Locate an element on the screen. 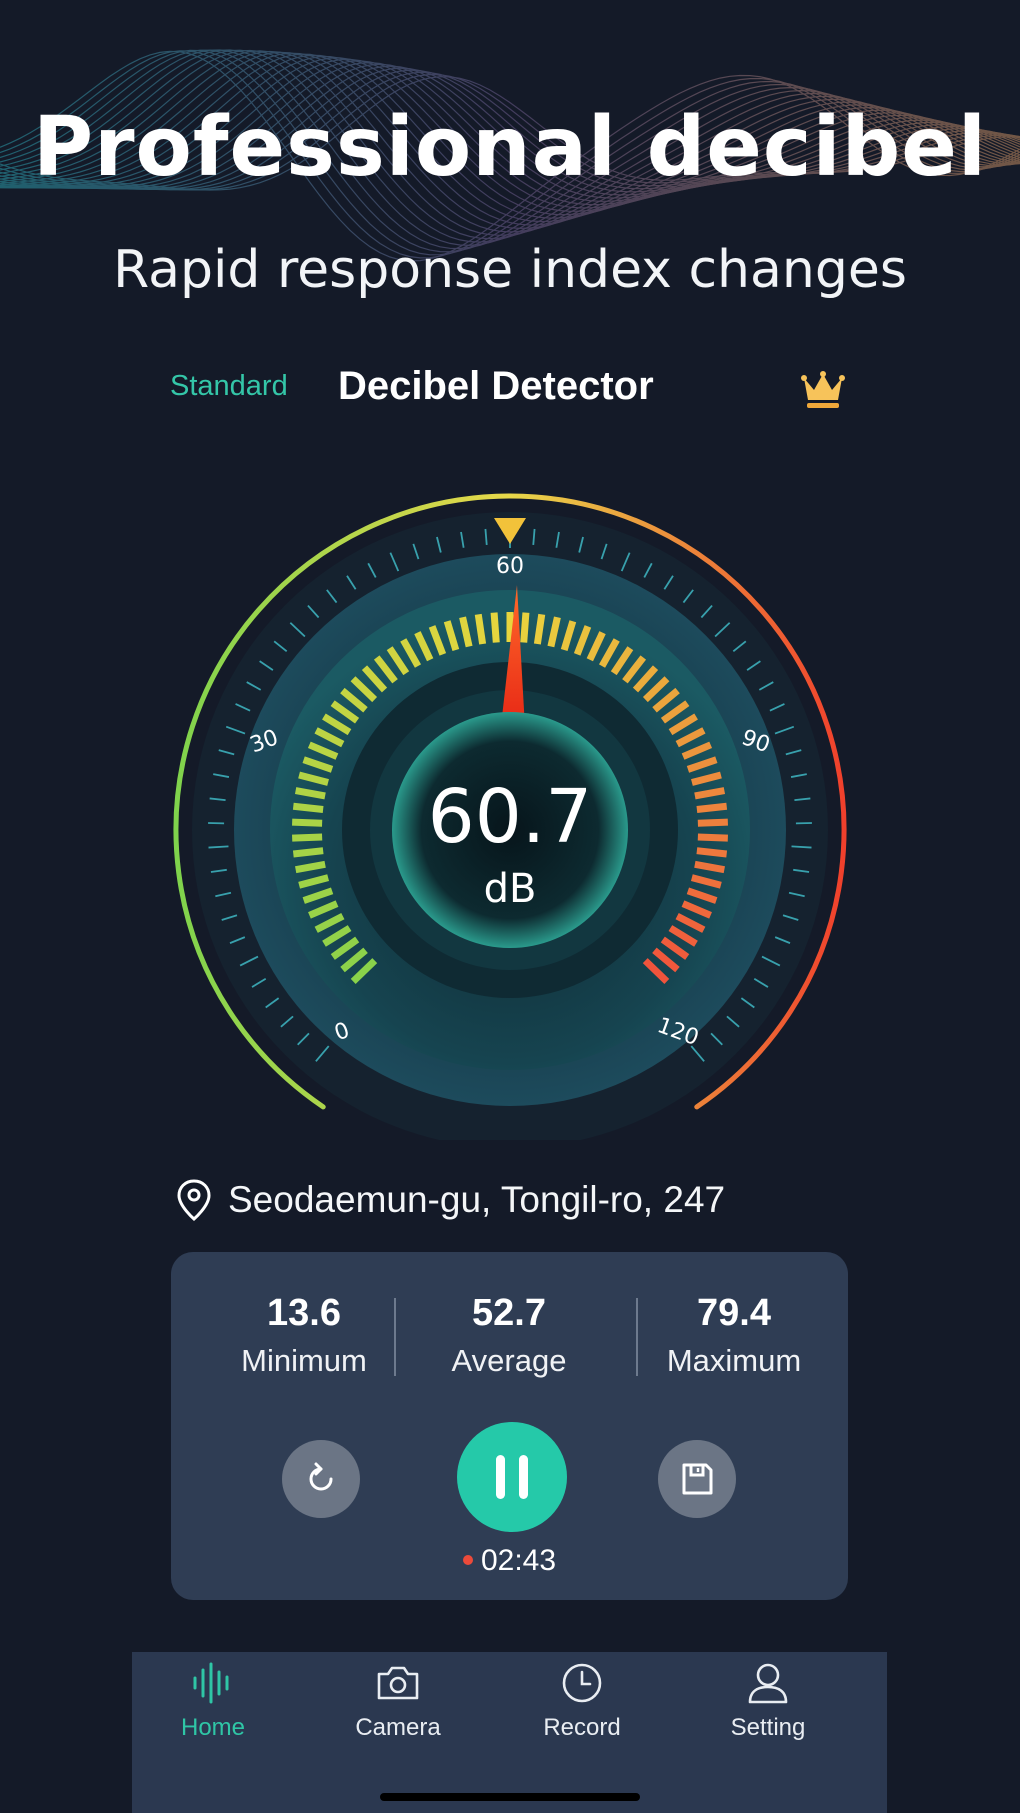 The image size is (1020, 1813). pause-button is located at coordinates (512, 1477).